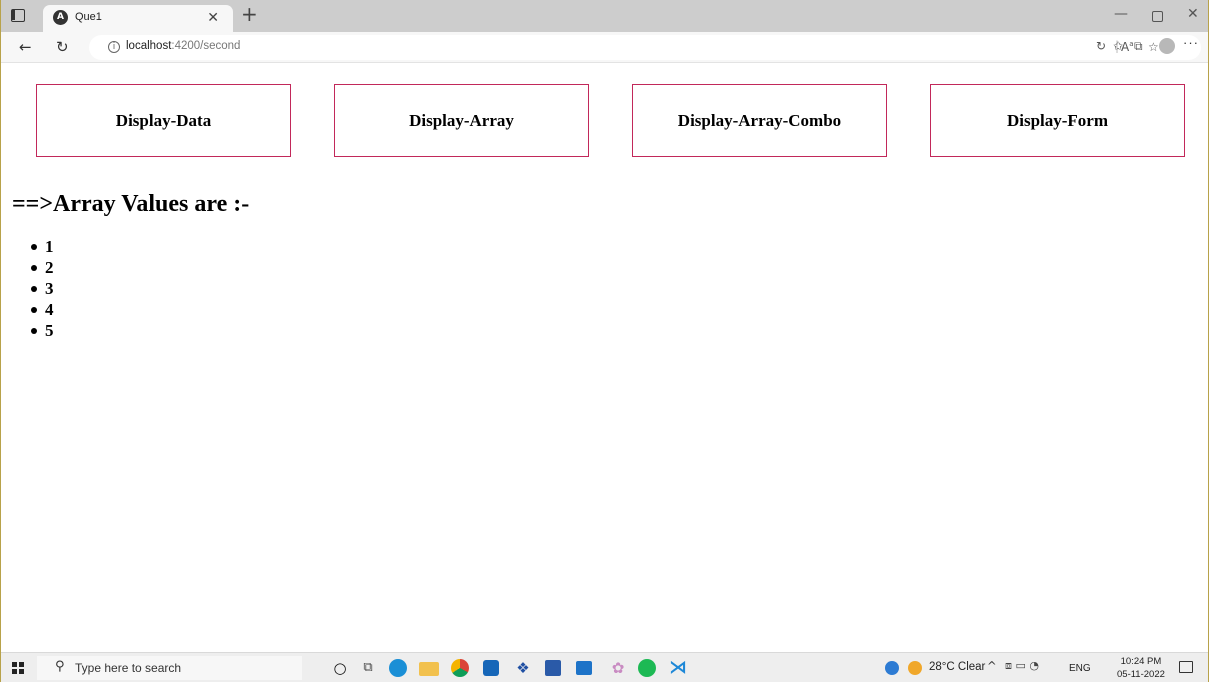  Describe the element at coordinates (1157, 16) in the screenshot. I see `restore-icon` at that location.